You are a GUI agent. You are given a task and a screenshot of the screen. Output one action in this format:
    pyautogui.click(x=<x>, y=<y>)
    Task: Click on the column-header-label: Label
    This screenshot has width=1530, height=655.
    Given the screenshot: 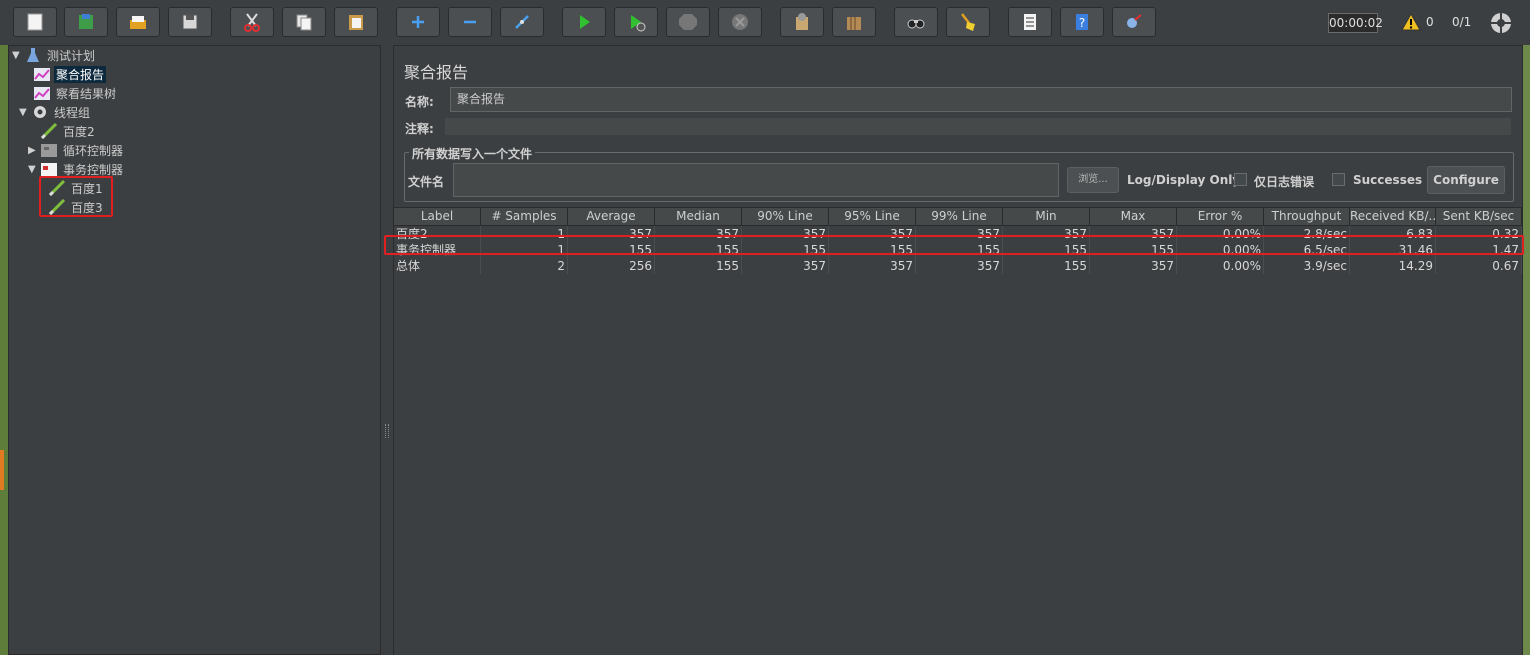 What is the action you would take?
    pyautogui.click(x=437, y=217)
    